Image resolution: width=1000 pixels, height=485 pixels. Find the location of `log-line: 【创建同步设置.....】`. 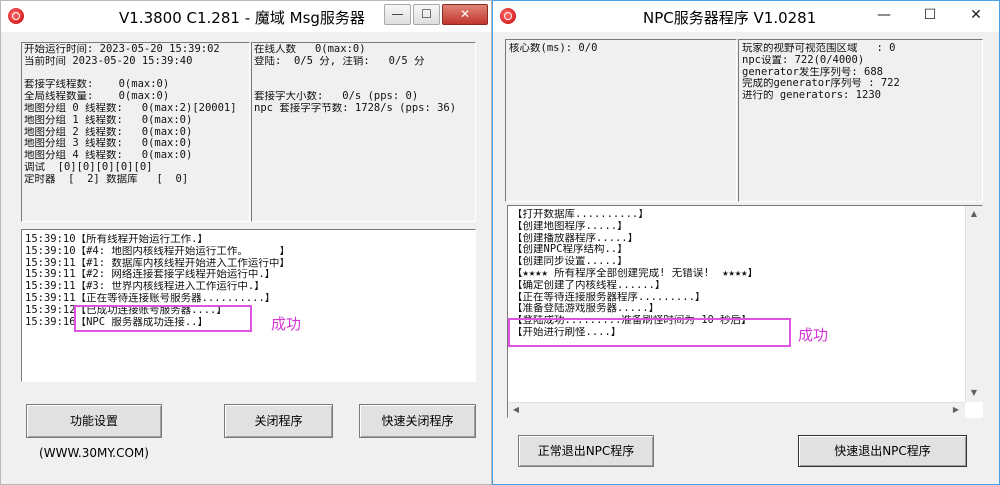

log-line: 【创建同步设置.....】 is located at coordinates (570, 262).